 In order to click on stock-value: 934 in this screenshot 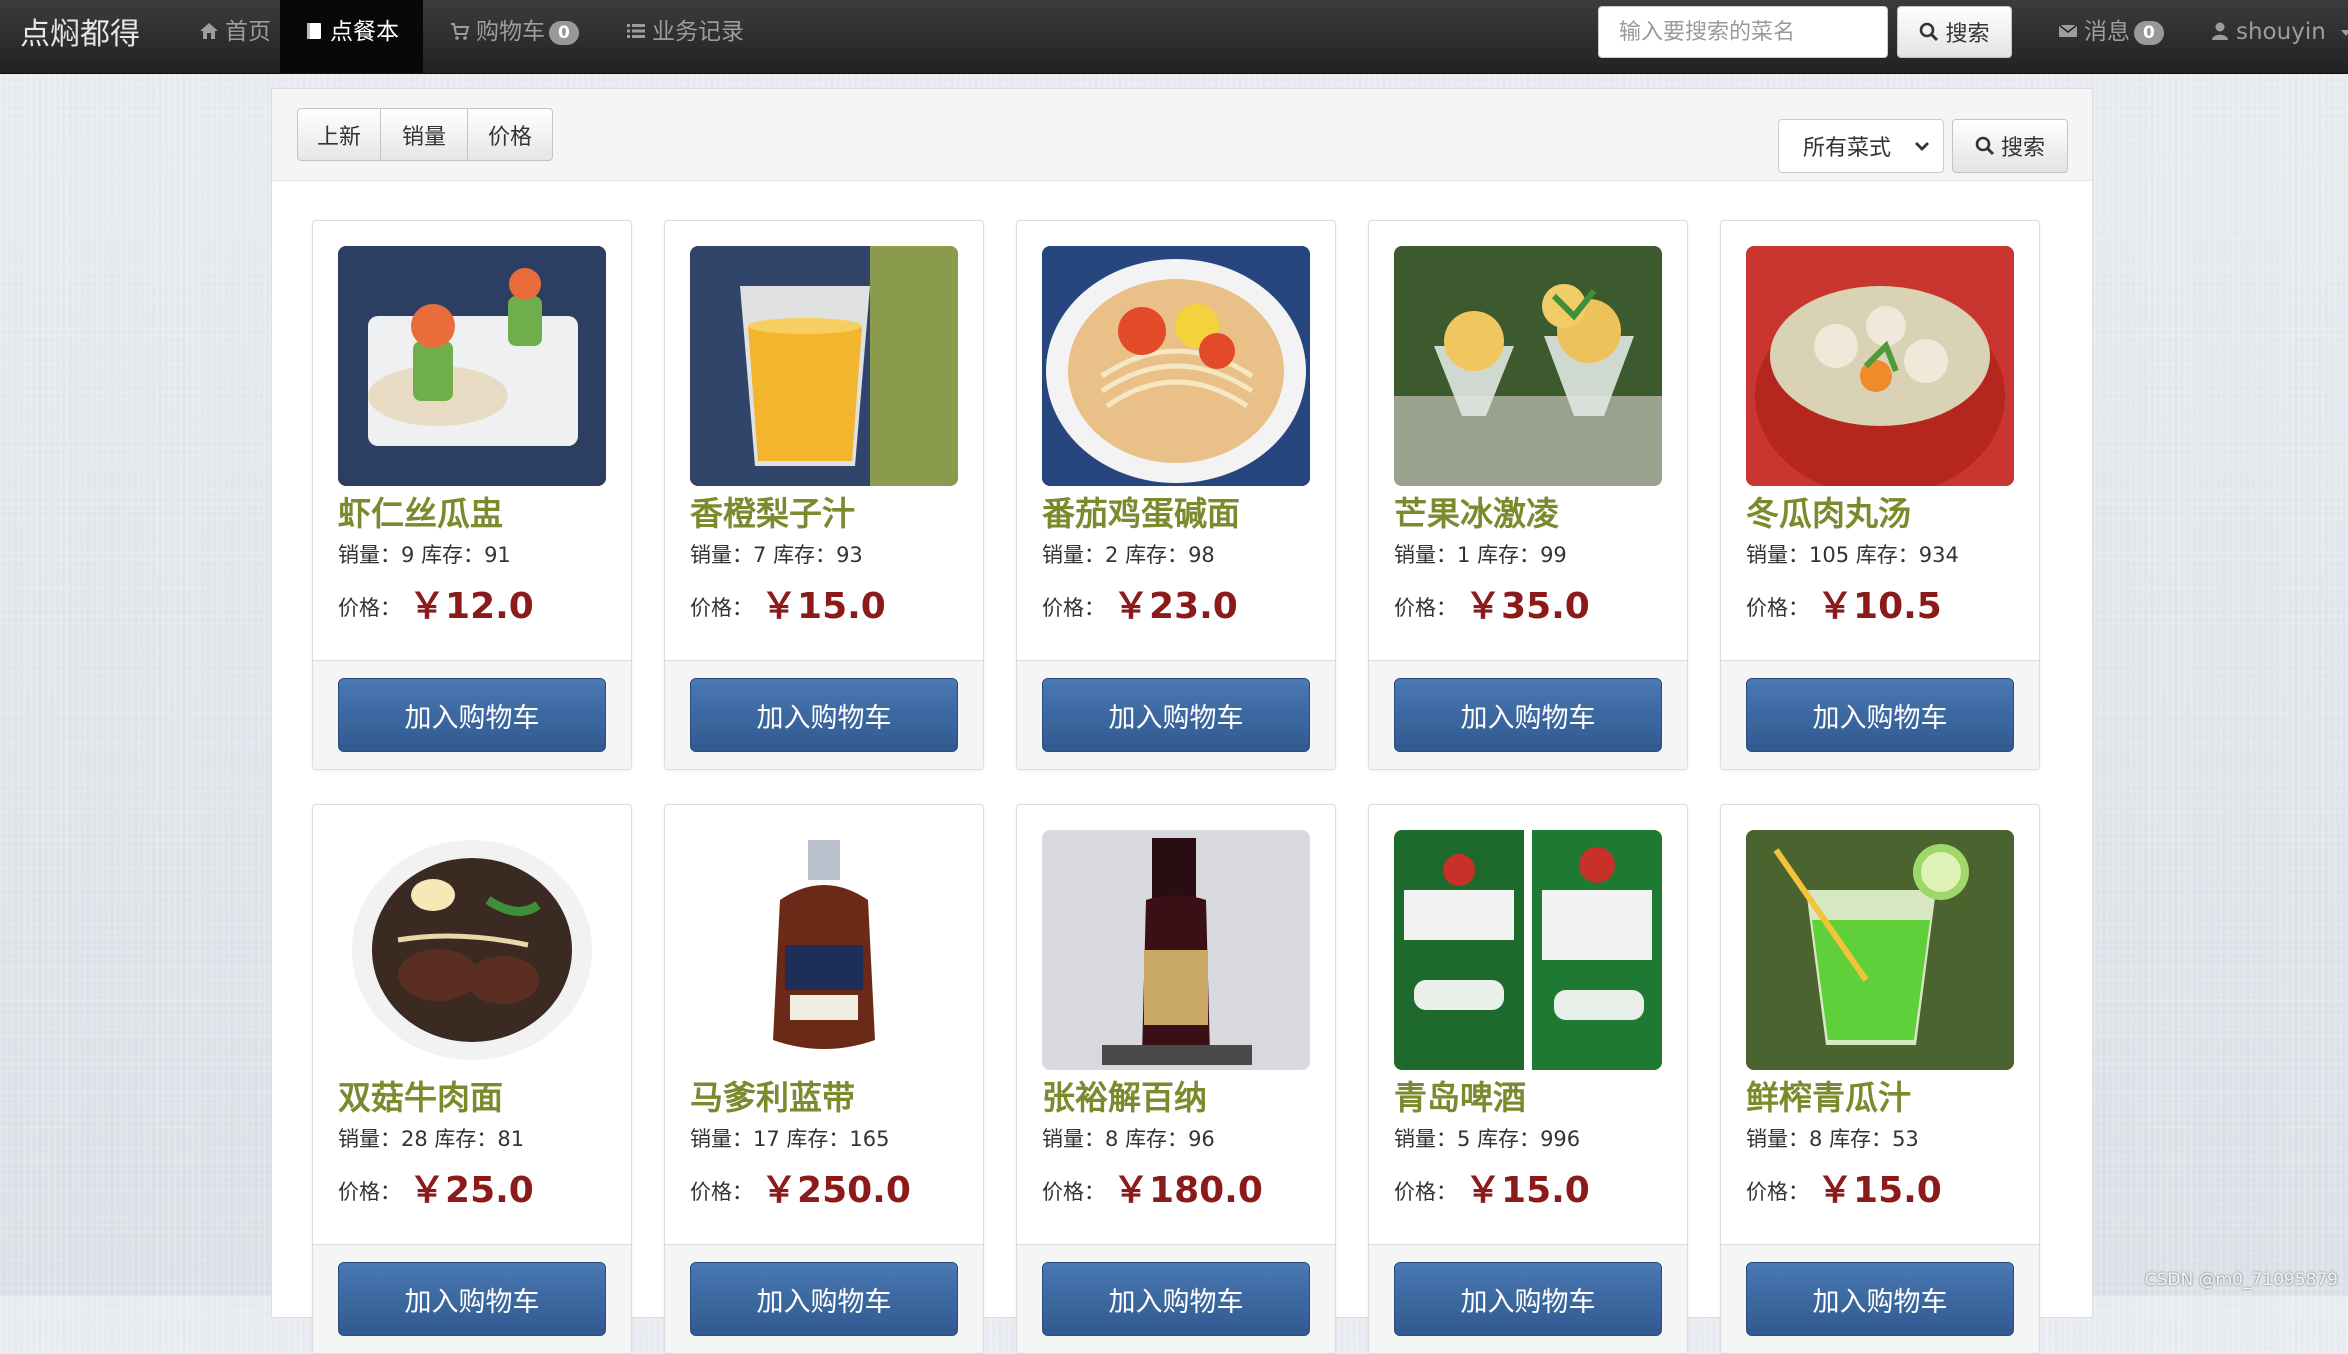, I will do `click(1938, 555)`.